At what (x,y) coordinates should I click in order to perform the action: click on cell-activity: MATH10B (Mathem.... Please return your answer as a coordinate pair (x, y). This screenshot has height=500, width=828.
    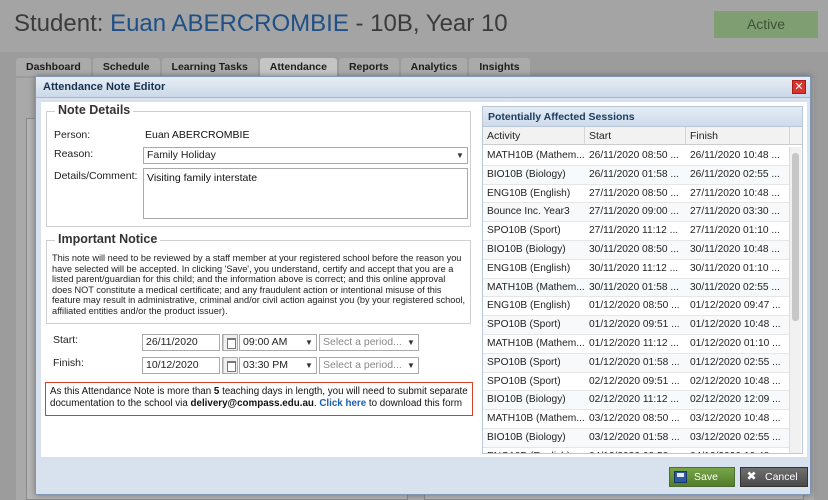
    Looking at the image, I should click on (536, 155).